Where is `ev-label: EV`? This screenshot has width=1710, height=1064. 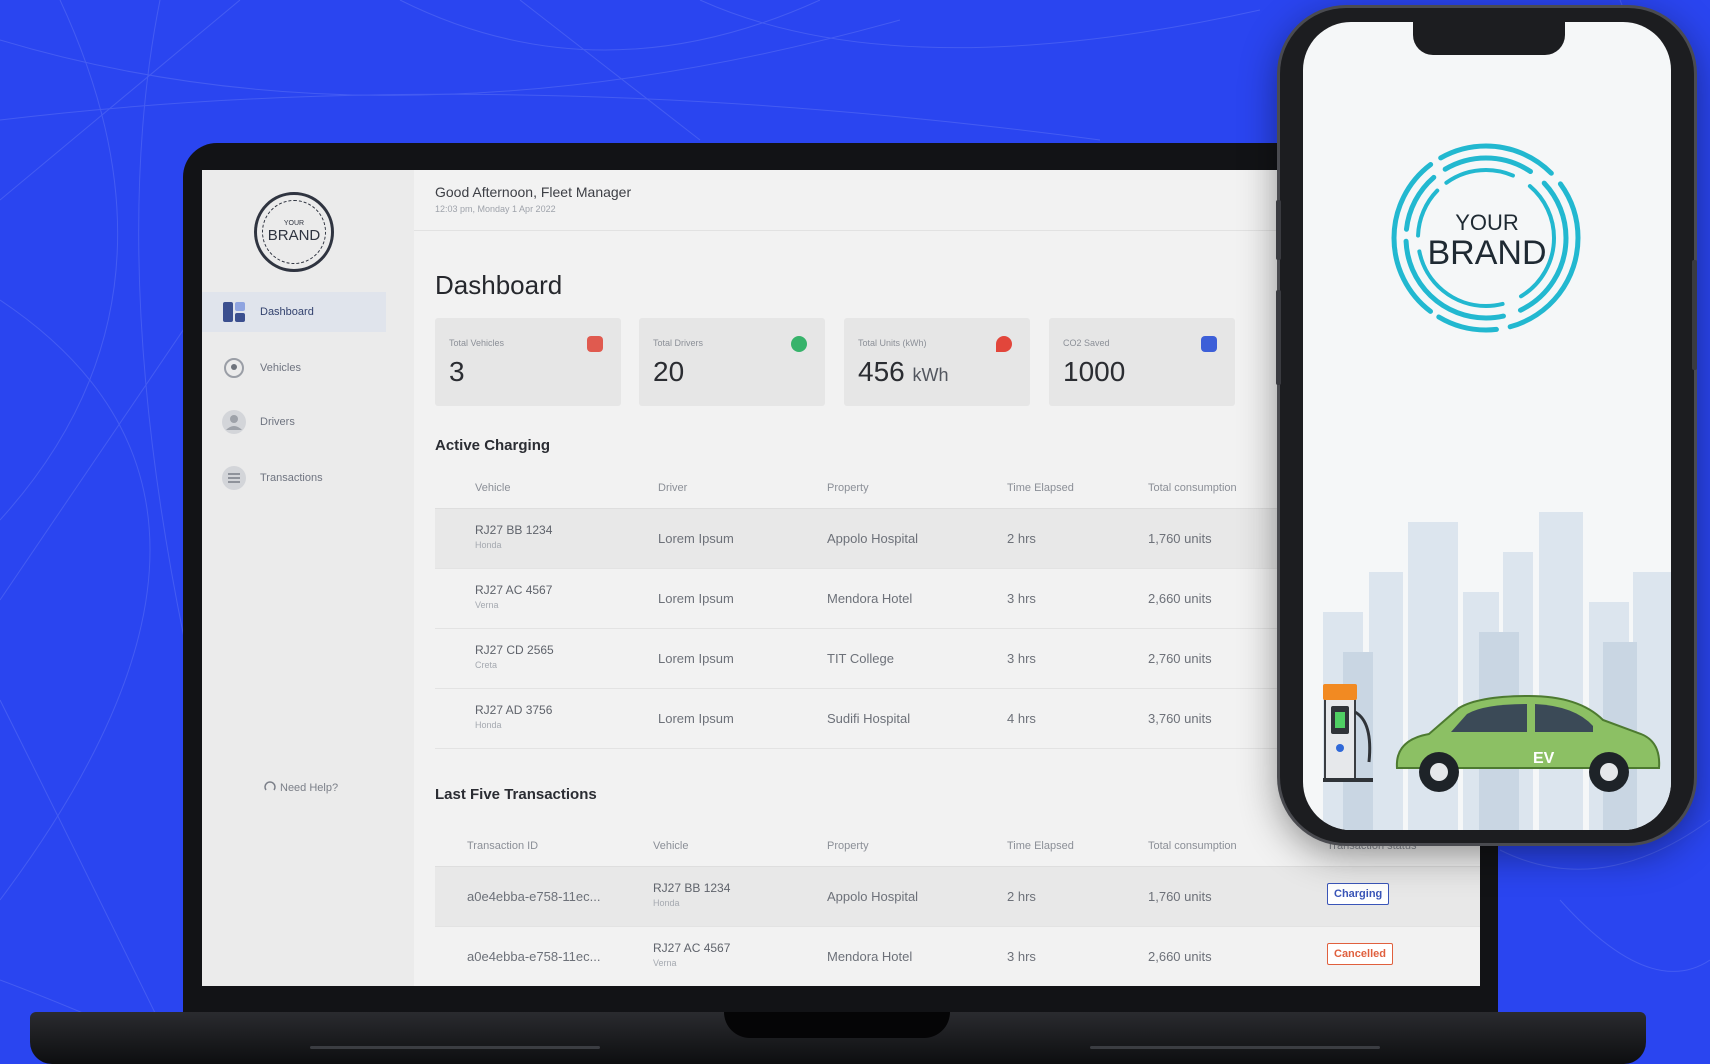
ev-label: EV is located at coordinates (1544, 758).